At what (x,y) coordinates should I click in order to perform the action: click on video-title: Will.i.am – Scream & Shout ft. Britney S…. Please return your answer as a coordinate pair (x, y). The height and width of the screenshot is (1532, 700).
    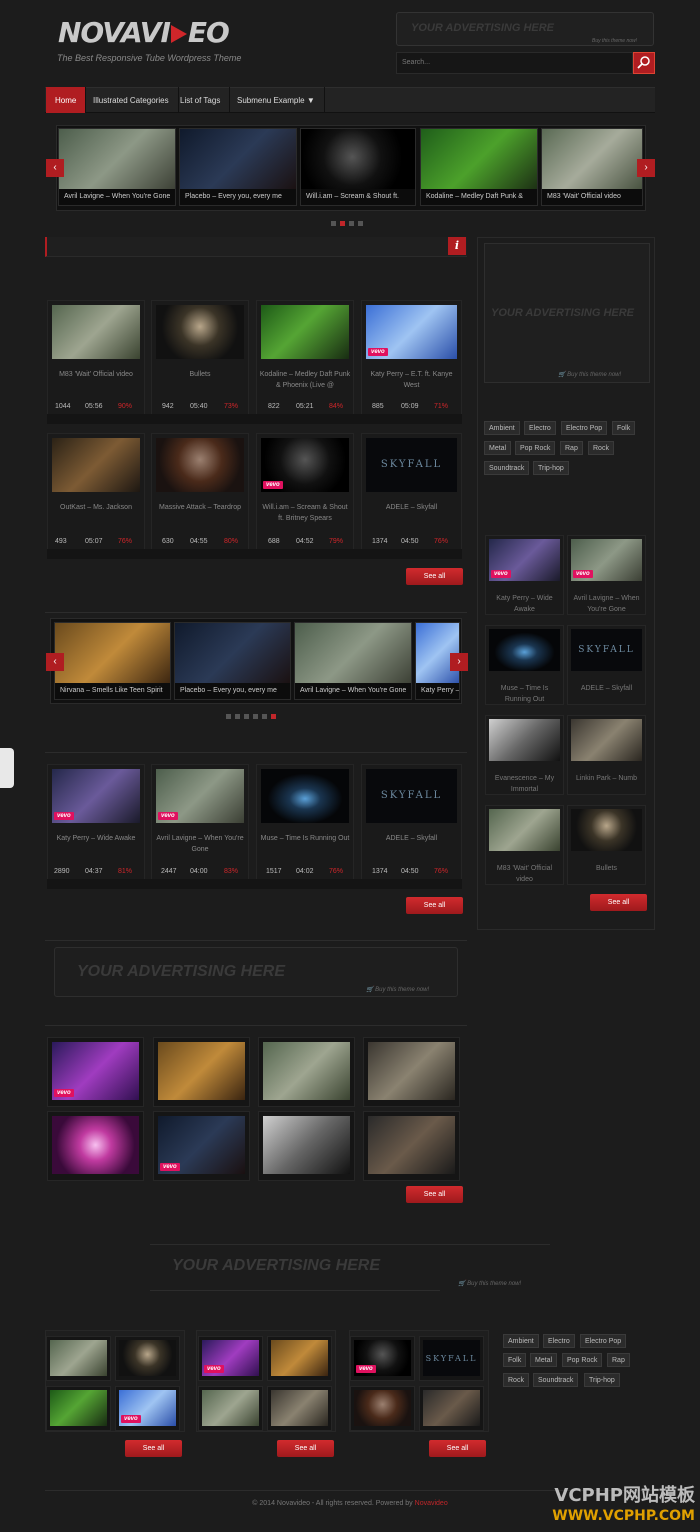
    Looking at the image, I should click on (305, 513).